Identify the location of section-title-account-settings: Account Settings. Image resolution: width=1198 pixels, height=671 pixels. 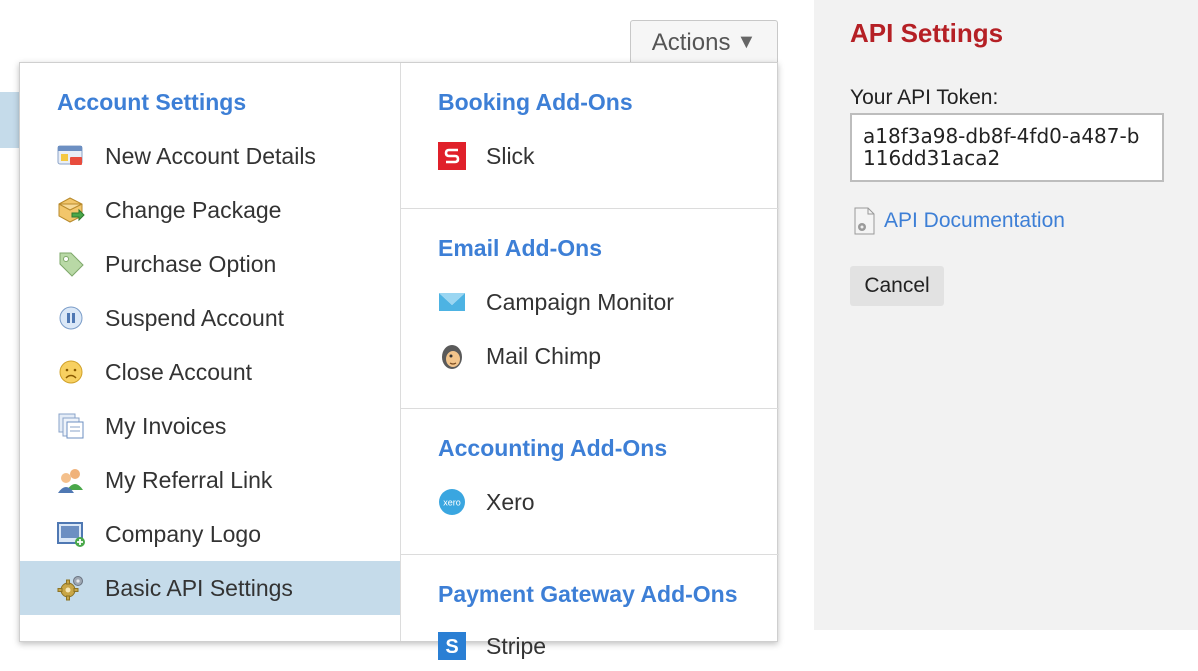
(152, 102).